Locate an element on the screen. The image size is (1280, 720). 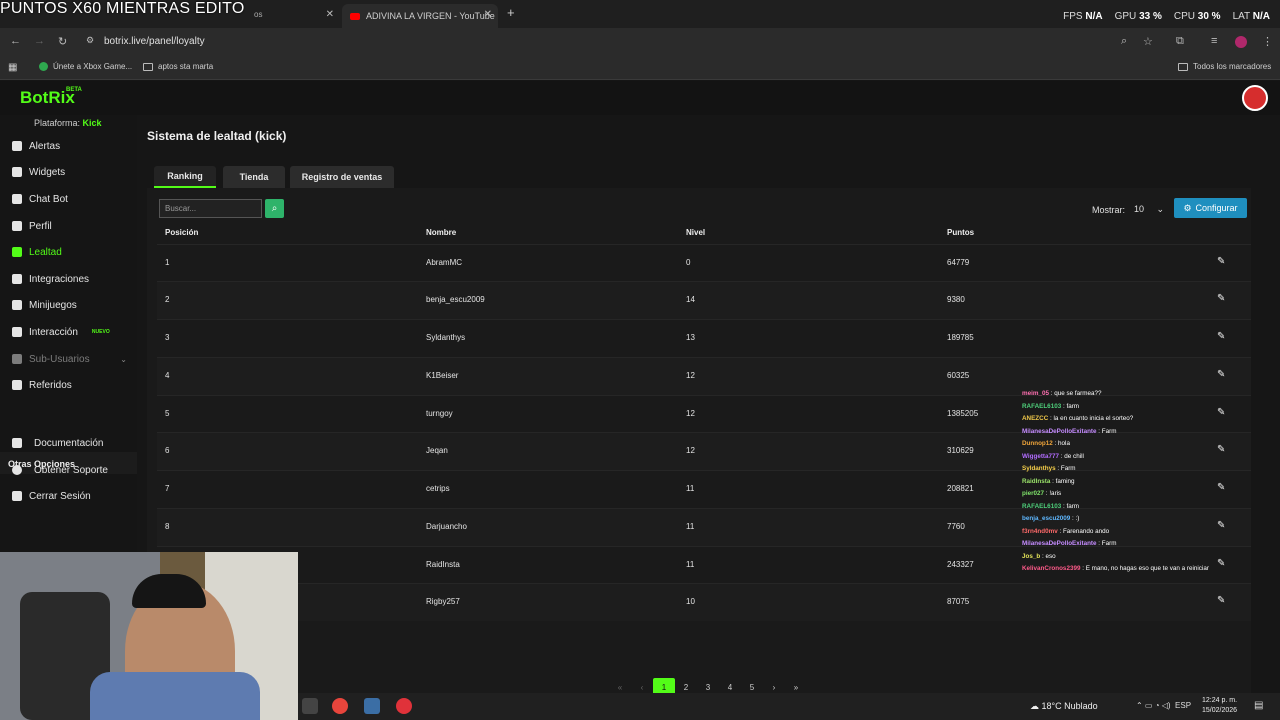
chat-username: RaidInsta is located at coordinates (1036, 481).